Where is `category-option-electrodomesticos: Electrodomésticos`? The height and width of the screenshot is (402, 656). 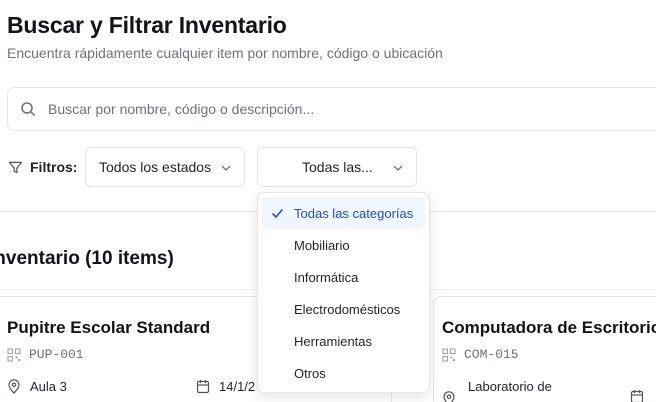
category-option-electrodomesticos: Electrodomésticos is located at coordinates (343, 309).